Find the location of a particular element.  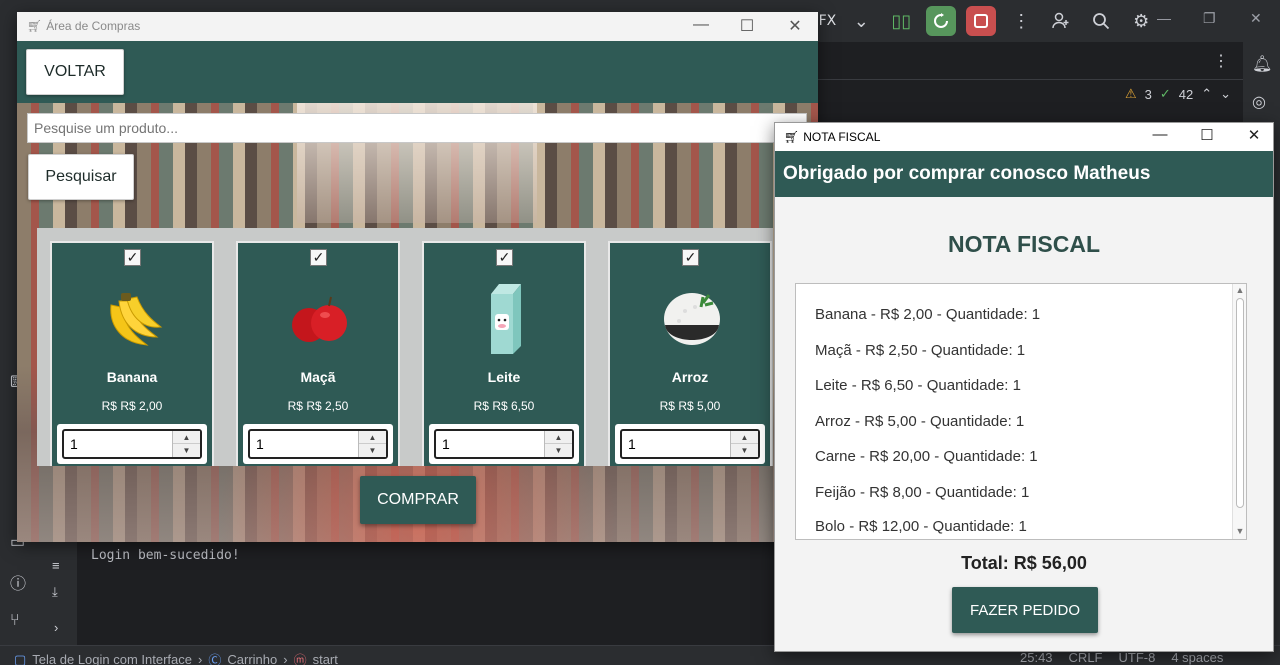

invoice-titlebar: 🛒︎ NOTA FISCAL — ☐ ✕ is located at coordinates (1024, 137).